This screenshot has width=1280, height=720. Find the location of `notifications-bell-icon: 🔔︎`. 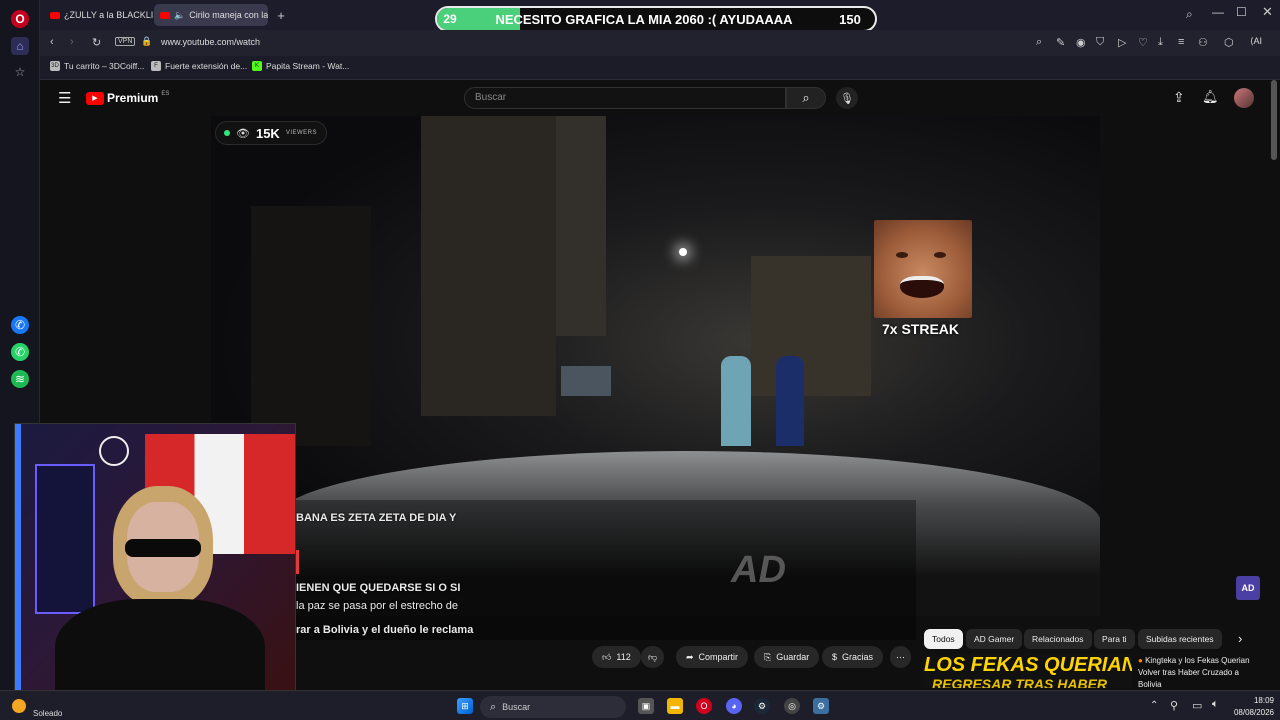

notifications-bell-icon: 🔔︎ is located at coordinates (1210, 97).